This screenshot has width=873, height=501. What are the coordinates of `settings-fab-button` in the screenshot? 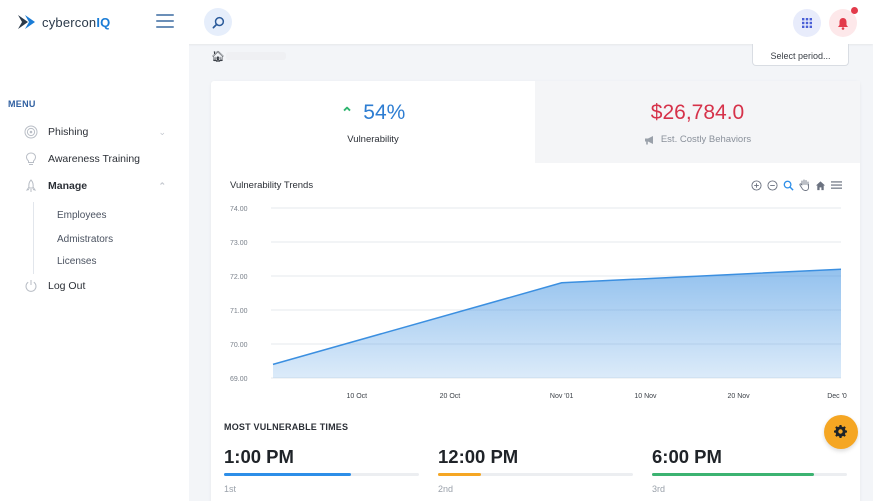 It's located at (841, 432).